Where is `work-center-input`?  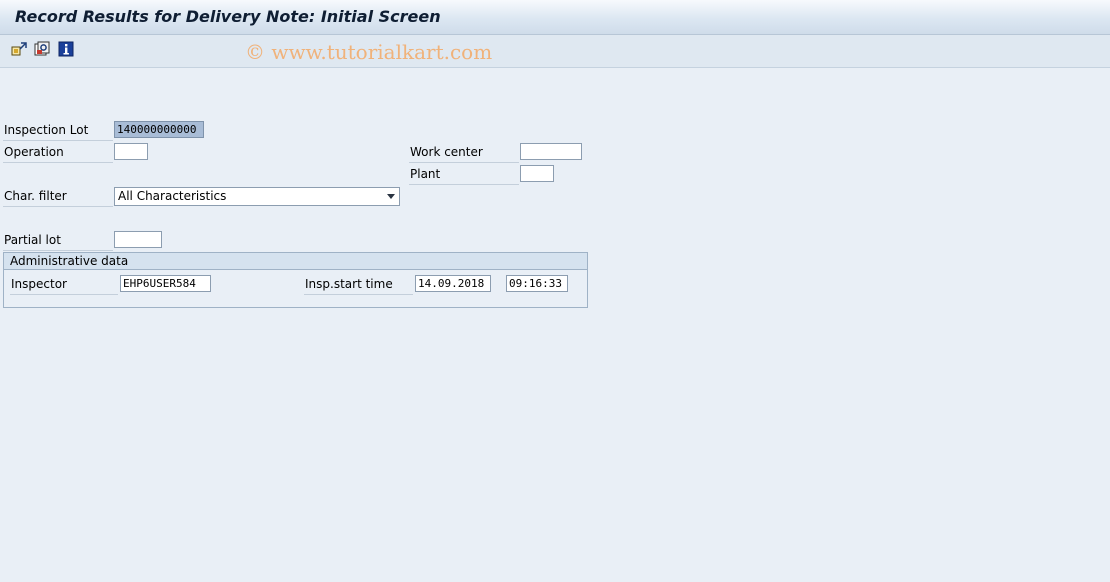 work-center-input is located at coordinates (551, 151).